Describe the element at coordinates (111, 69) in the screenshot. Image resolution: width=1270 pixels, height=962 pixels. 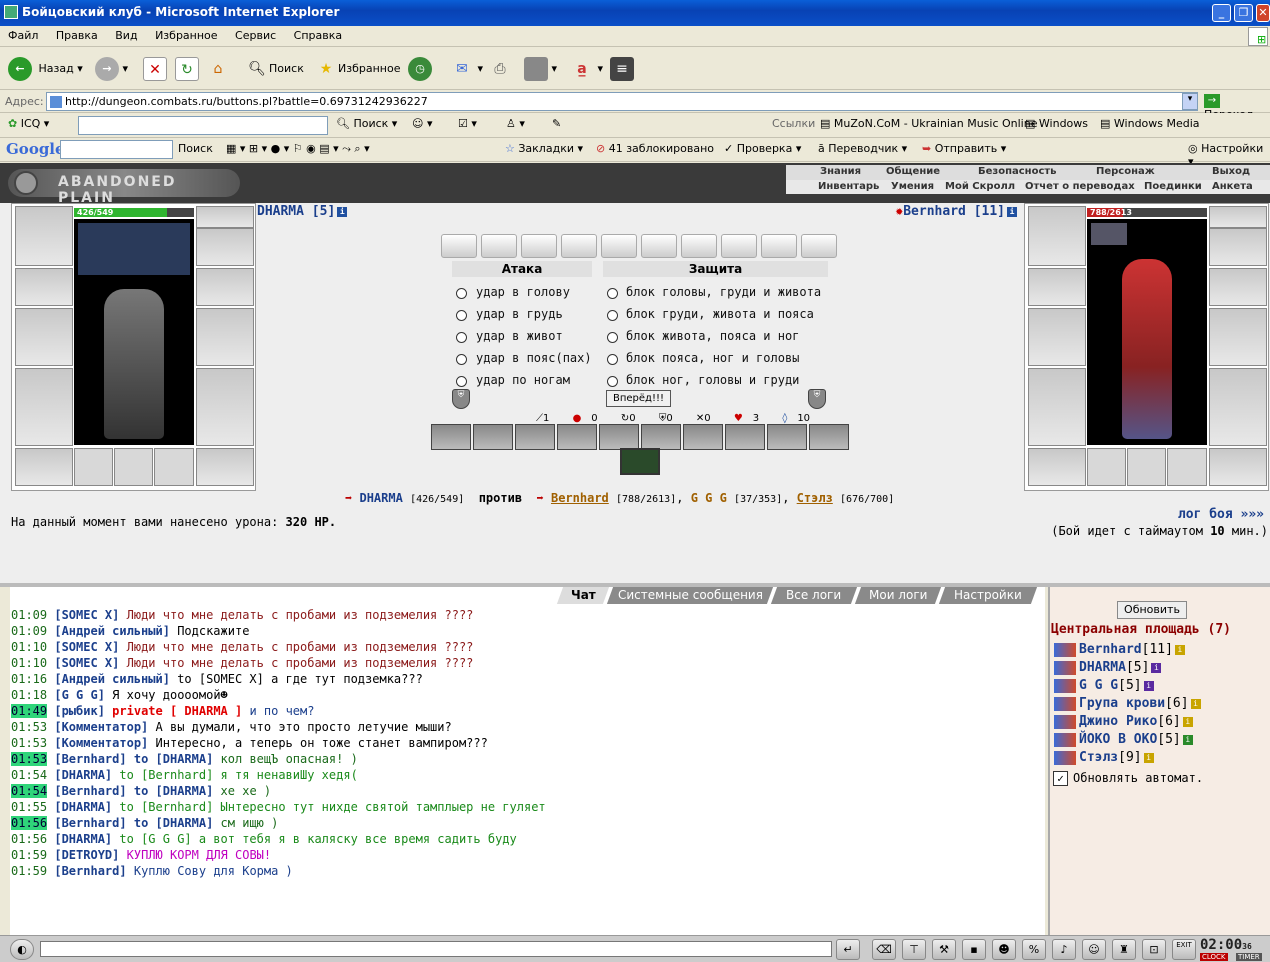
I see `forward-button: → ▾` at that location.